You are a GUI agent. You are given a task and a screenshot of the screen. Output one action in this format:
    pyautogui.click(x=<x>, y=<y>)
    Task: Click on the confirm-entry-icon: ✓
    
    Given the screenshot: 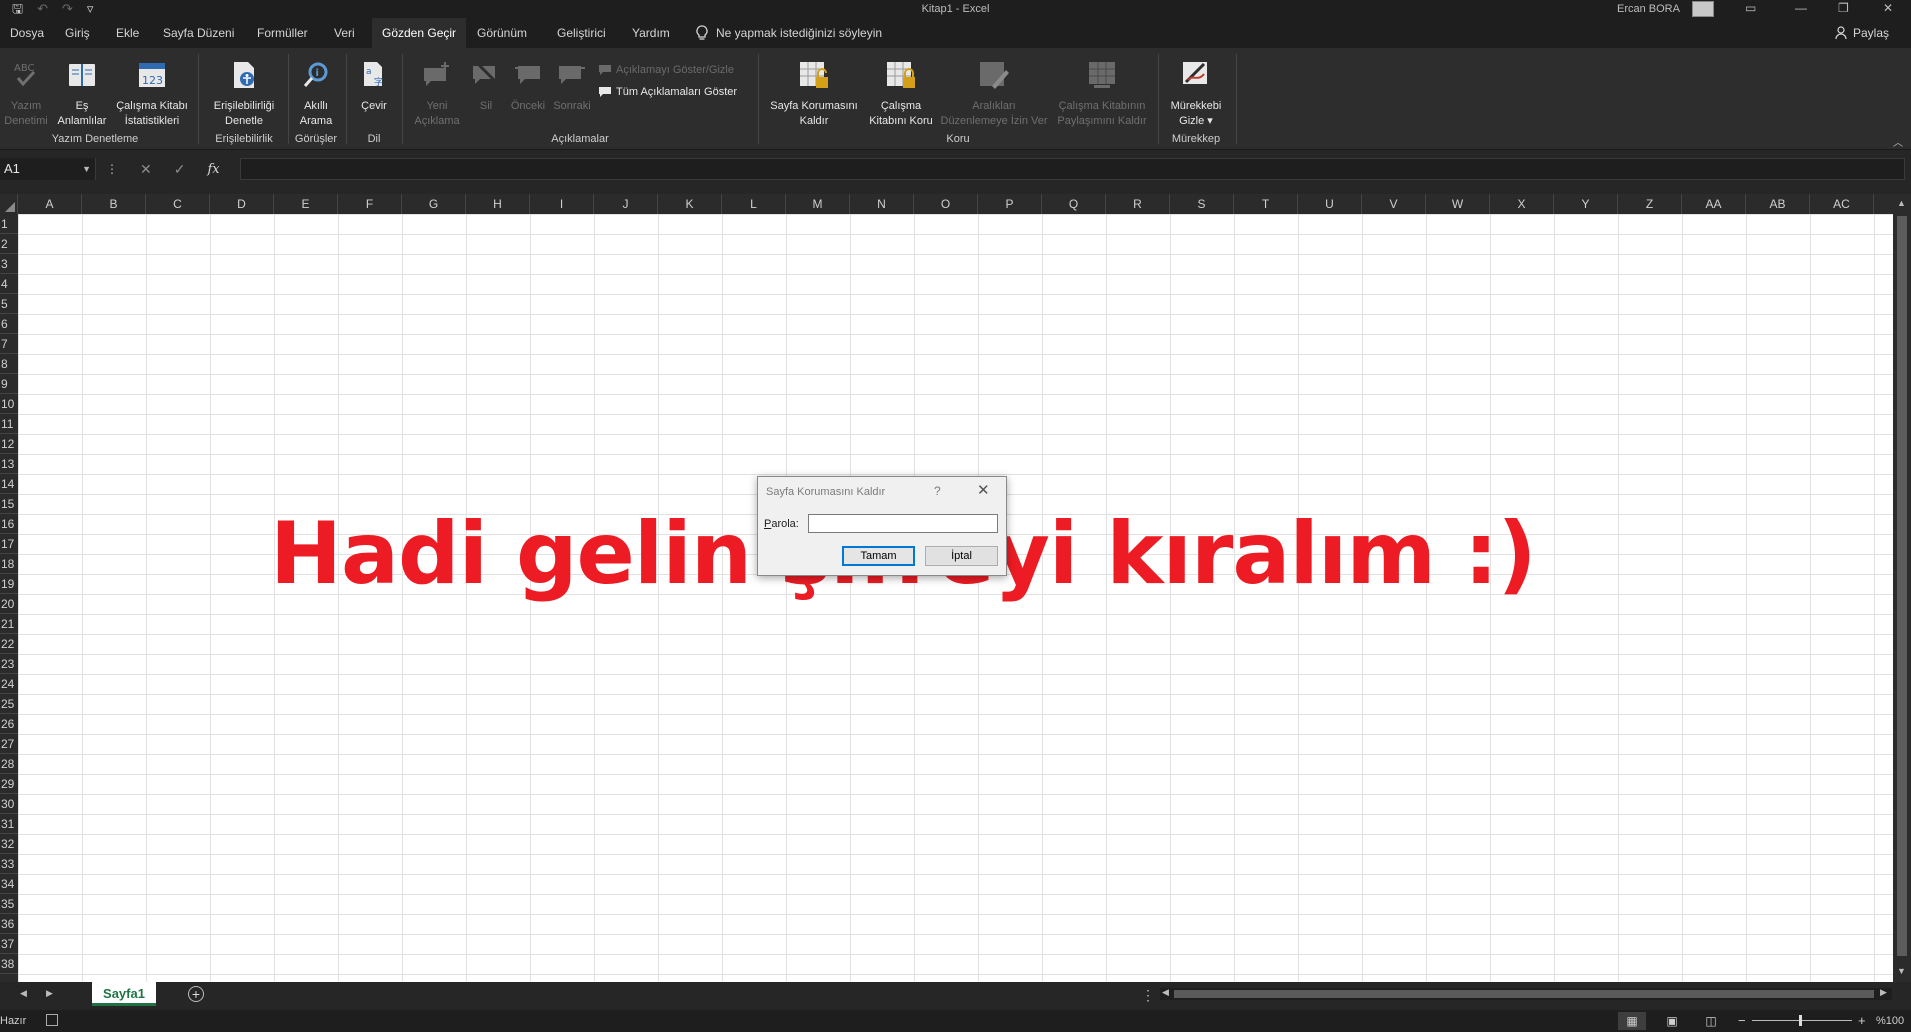 What is the action you would take?
    pyautogui.click(x=180, y=169)
    